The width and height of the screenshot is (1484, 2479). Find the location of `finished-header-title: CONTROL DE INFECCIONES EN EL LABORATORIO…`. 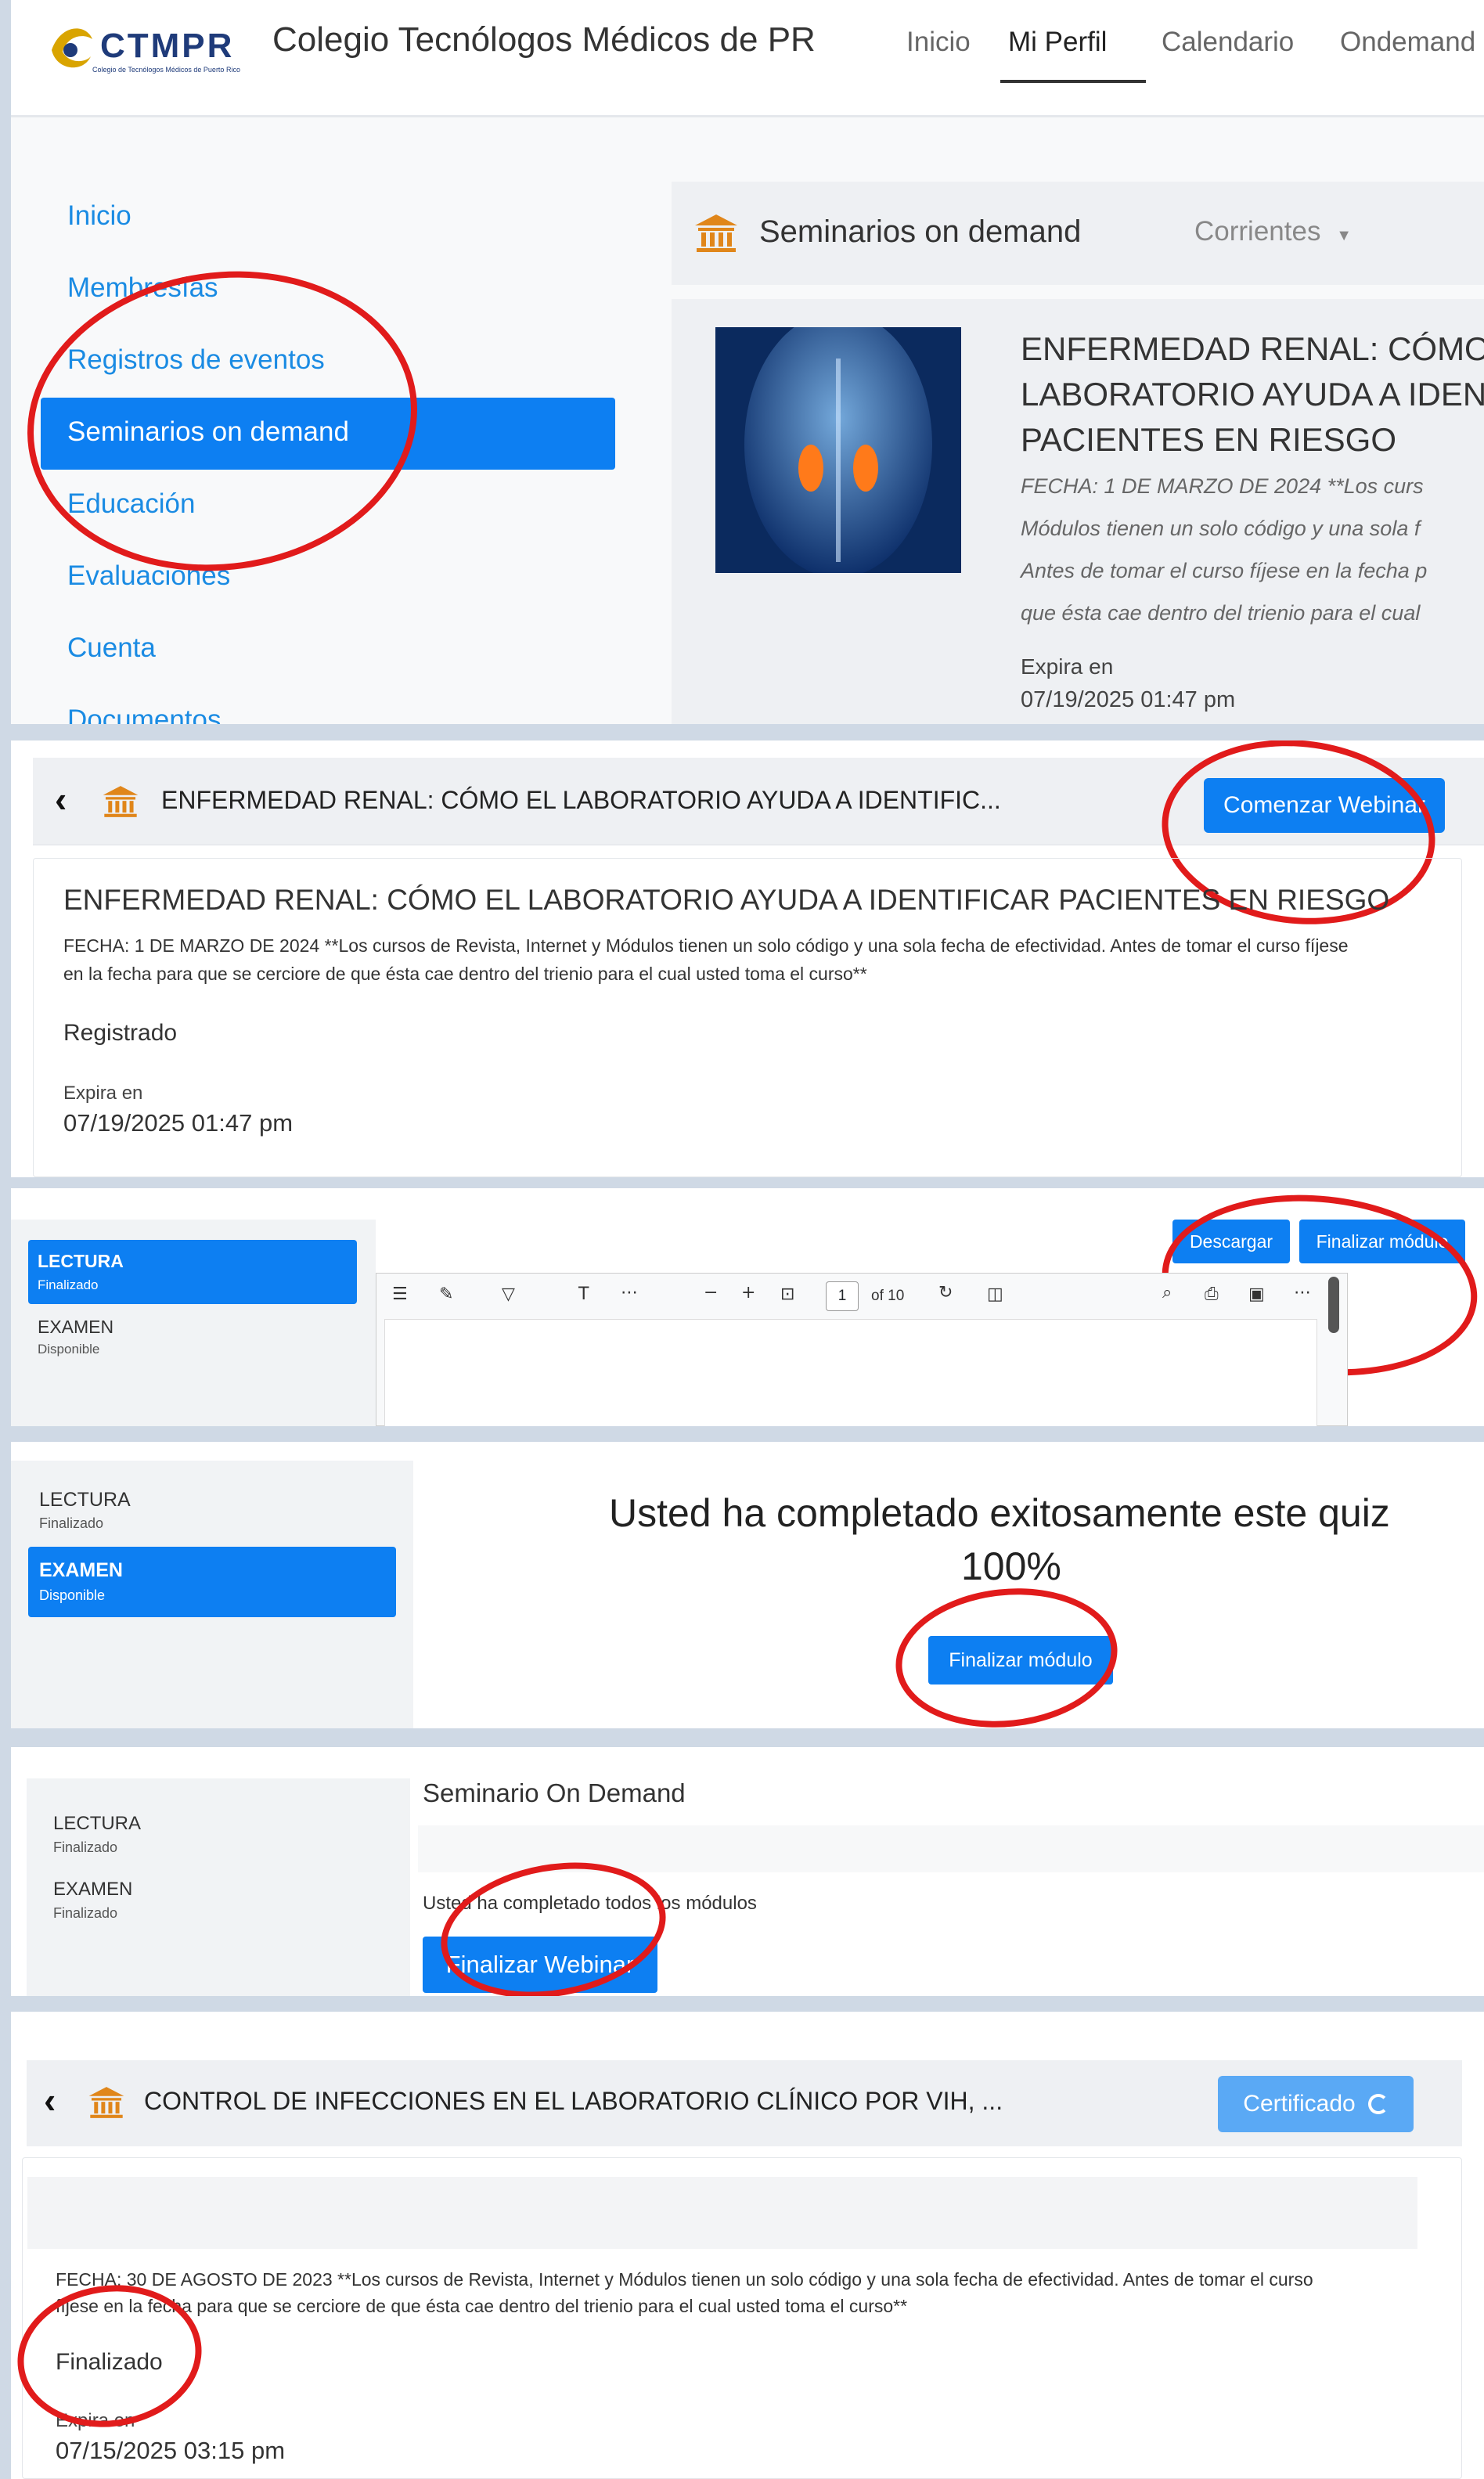

finished-header-title: CONTROL DE INFECCIONES EN EL LABORATORIO… is located at coordinates (574, 2101).